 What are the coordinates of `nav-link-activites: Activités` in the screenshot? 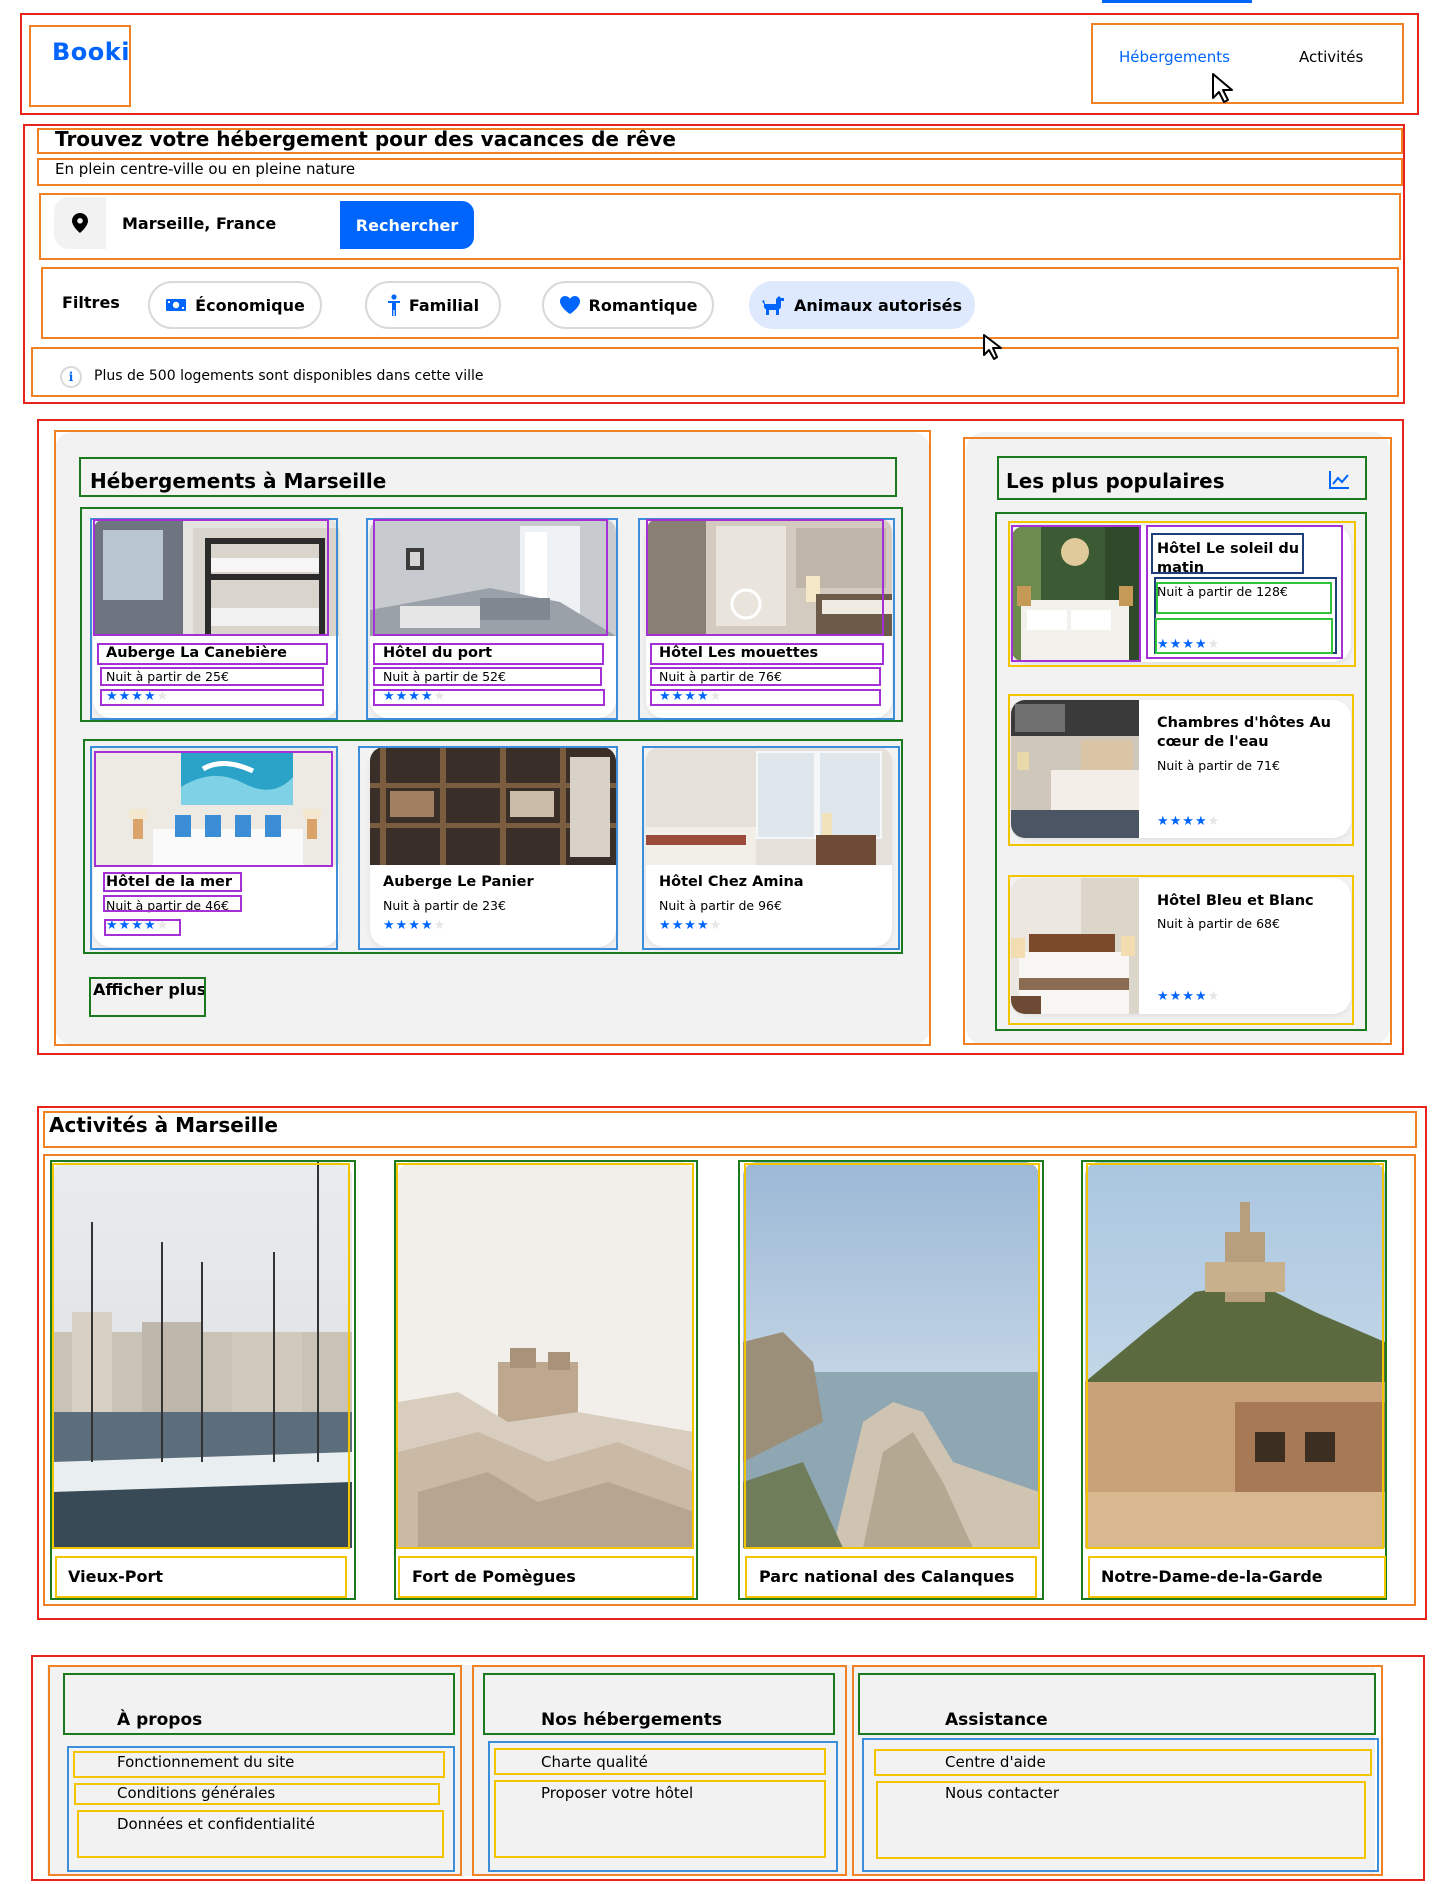 It's located at (1331, 57).